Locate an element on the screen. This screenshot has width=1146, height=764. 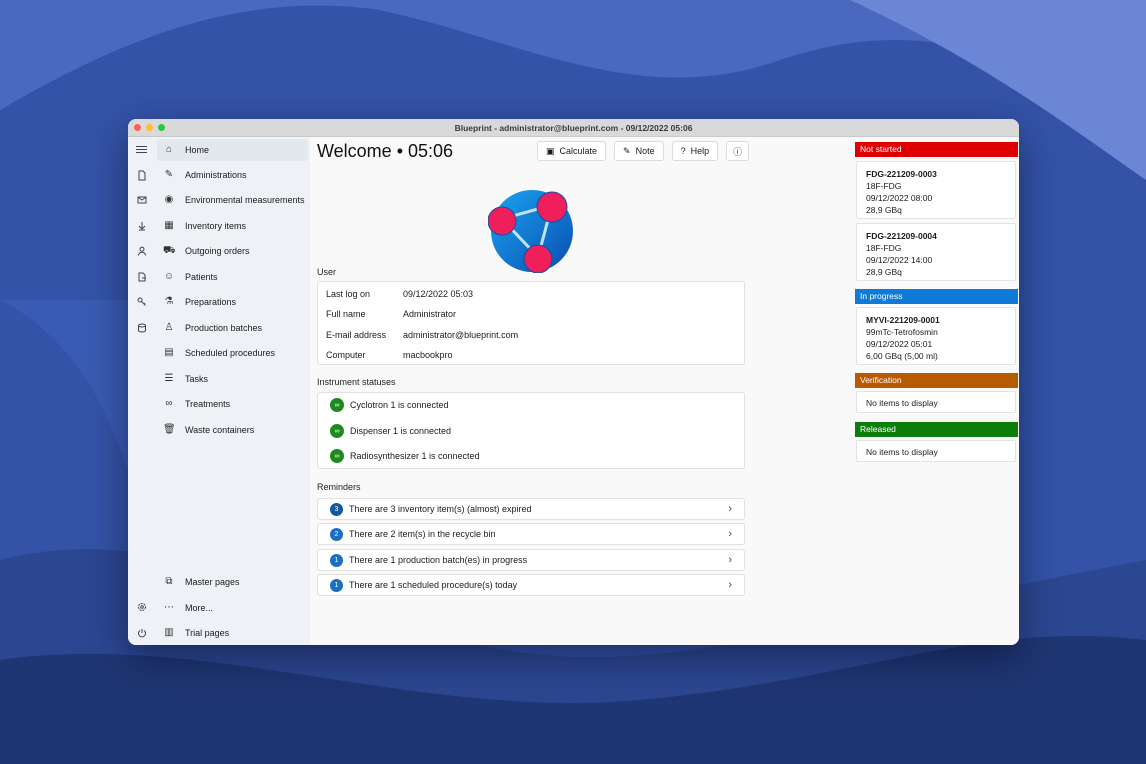
batch-activity: 28,9 GBq is located at coordinates (884, 210).